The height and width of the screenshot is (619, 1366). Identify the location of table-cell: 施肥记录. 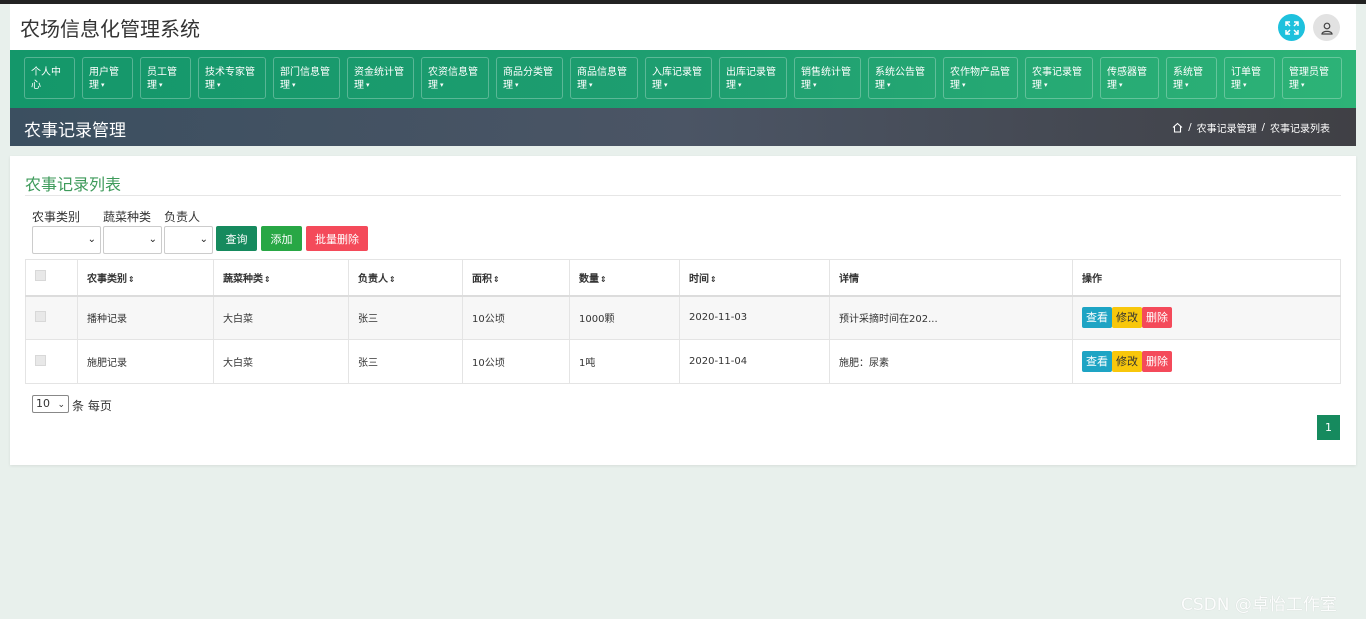
(145, 361).